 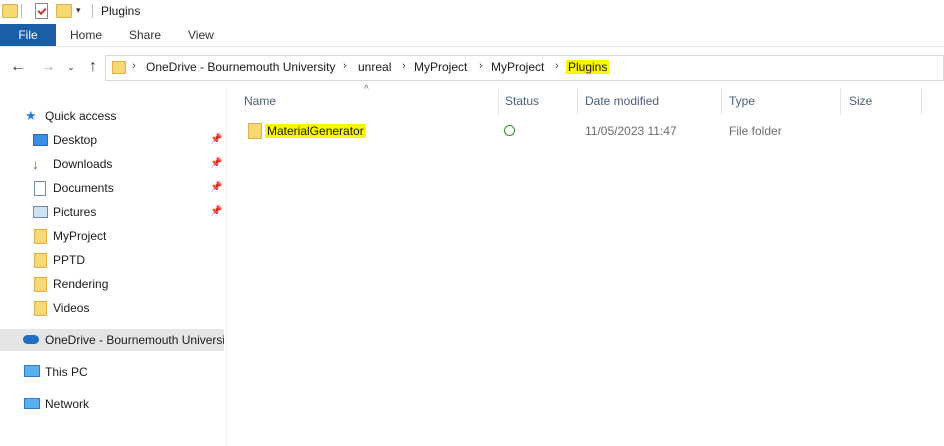 What do you see at coordinates (69, 260) in the screenshot?
I see `sidebar-item-label: PPTD` at bounding box center [69, 260].